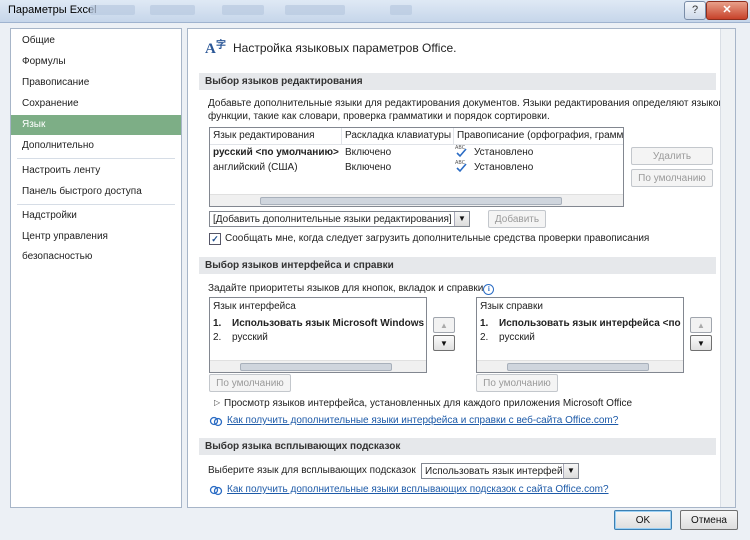 The height and width of the screenshot is (540, 750). What do you see at coordinates (96, 216) in the screenshot?
I see `nav-item-addins: Надстройки` at bounding box center [96, 216].